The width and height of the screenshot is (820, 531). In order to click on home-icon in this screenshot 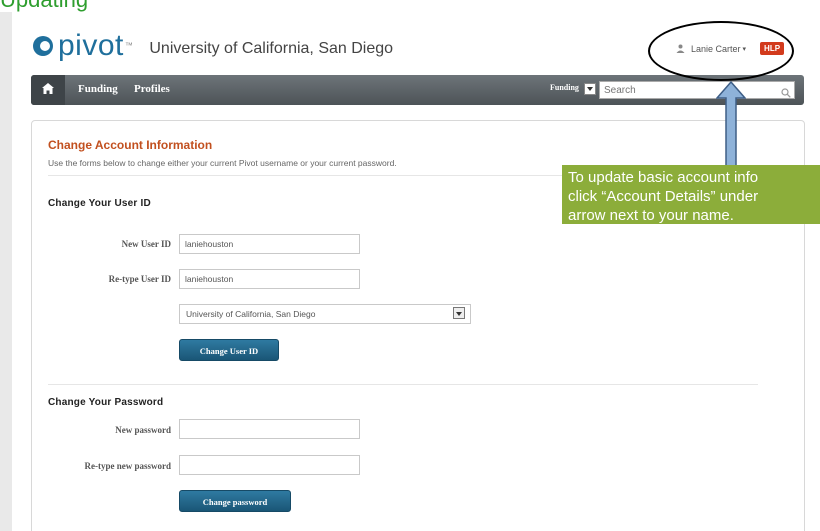, I will do `click(48, 90)`.